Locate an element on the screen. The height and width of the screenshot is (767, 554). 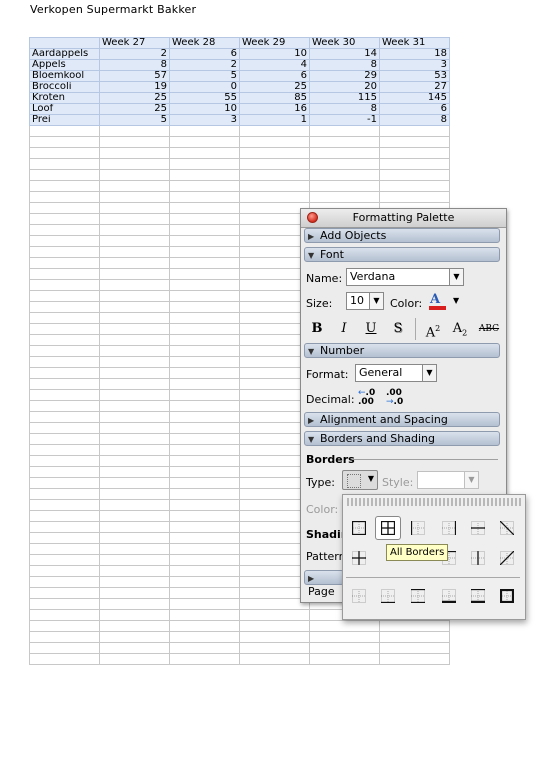
increase-decimal-icon: ←.0.00 is located at coordinates (368, 398).